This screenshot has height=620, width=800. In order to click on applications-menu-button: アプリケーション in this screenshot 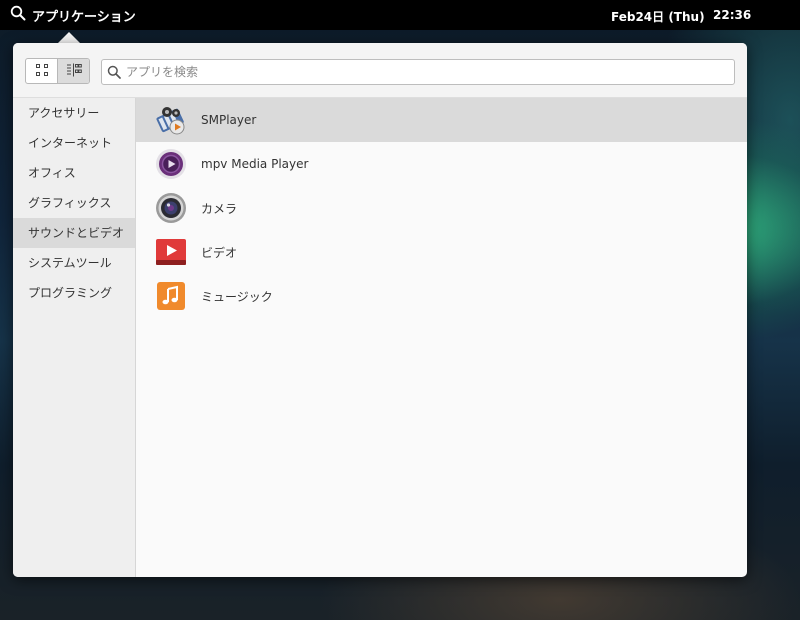, I will do `click(73, 15)`.